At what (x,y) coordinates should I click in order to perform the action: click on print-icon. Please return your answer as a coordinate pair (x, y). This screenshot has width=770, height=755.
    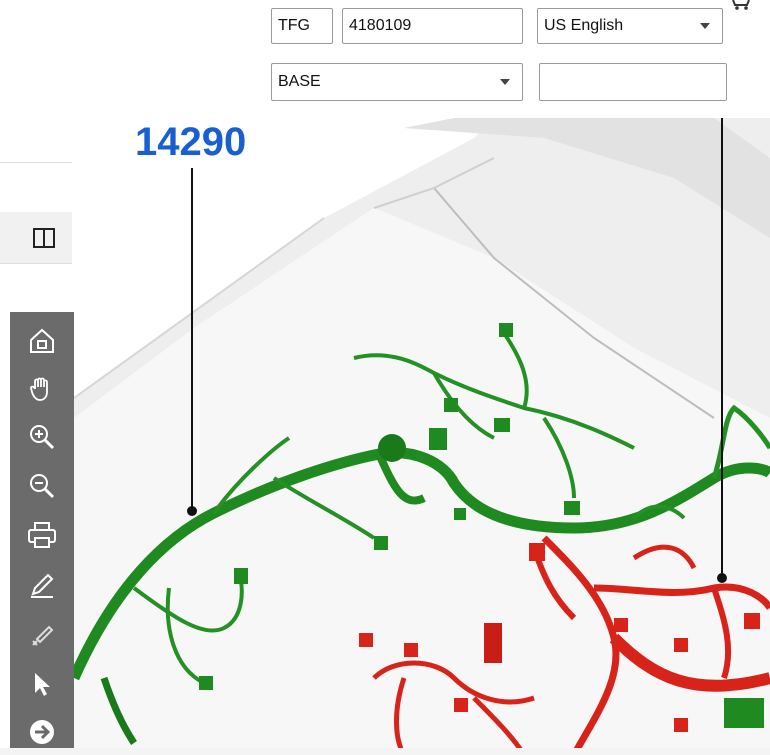
    Looking at the image, I should click on (42, 535).